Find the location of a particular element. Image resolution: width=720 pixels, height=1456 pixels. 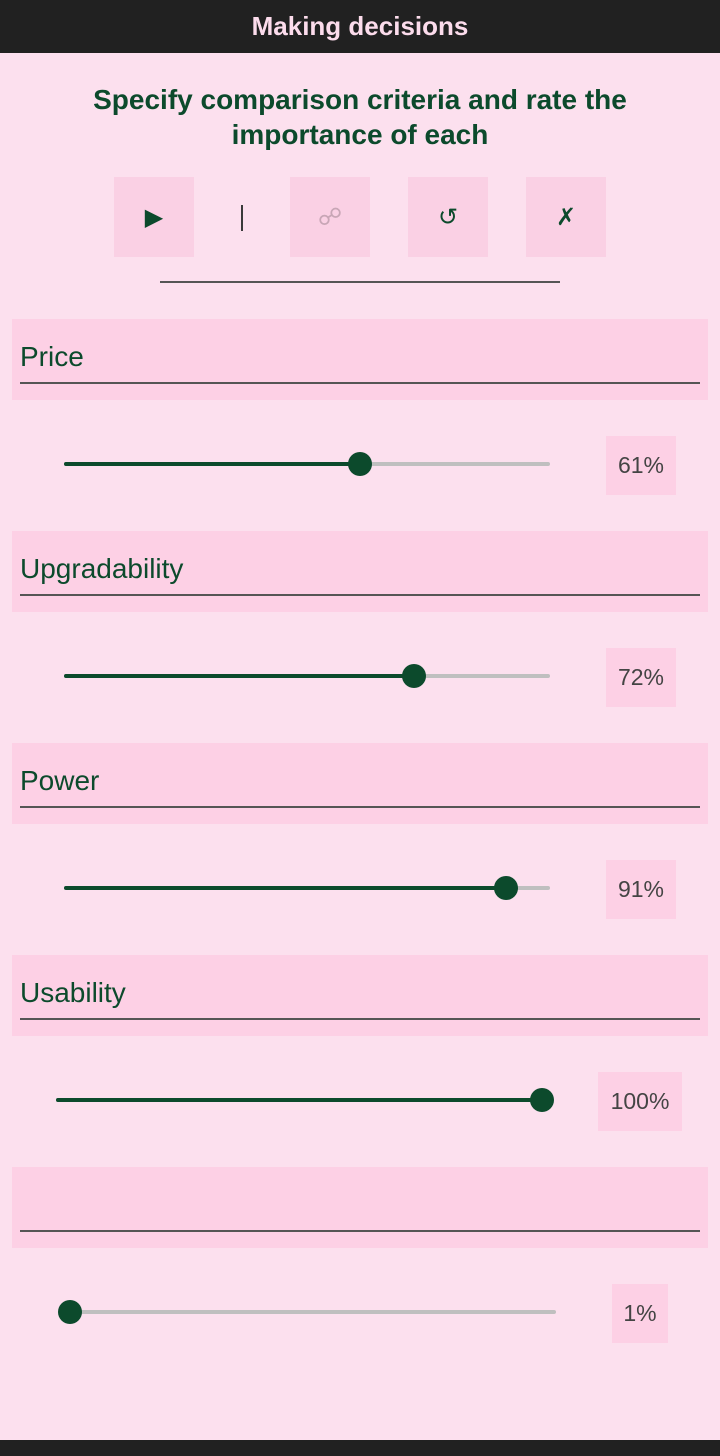

criterion-name-field: Price is located at coordinates (360, 359).